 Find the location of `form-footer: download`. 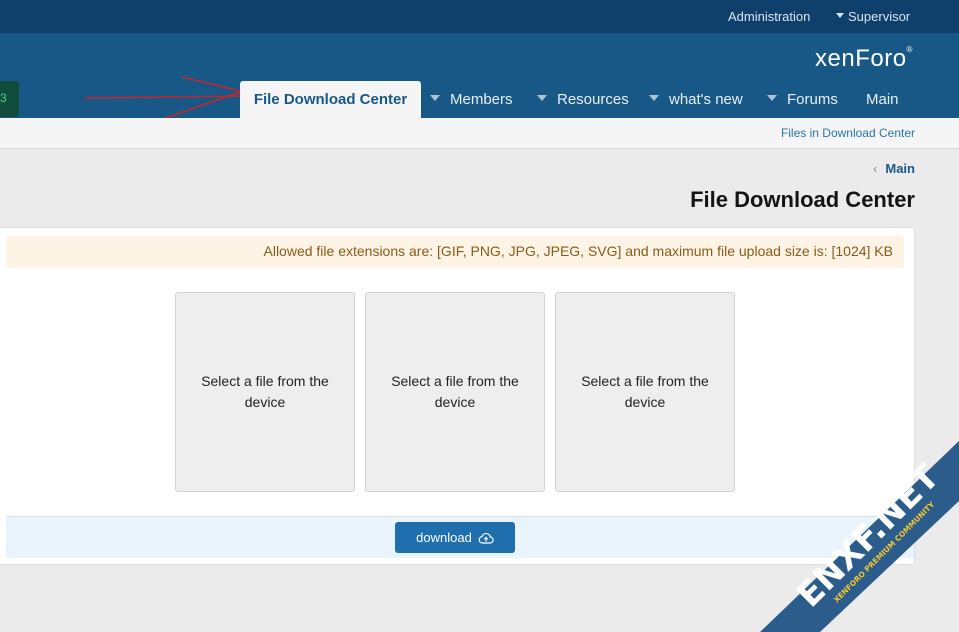

form-footer: download is located at coordinates (460, 537).